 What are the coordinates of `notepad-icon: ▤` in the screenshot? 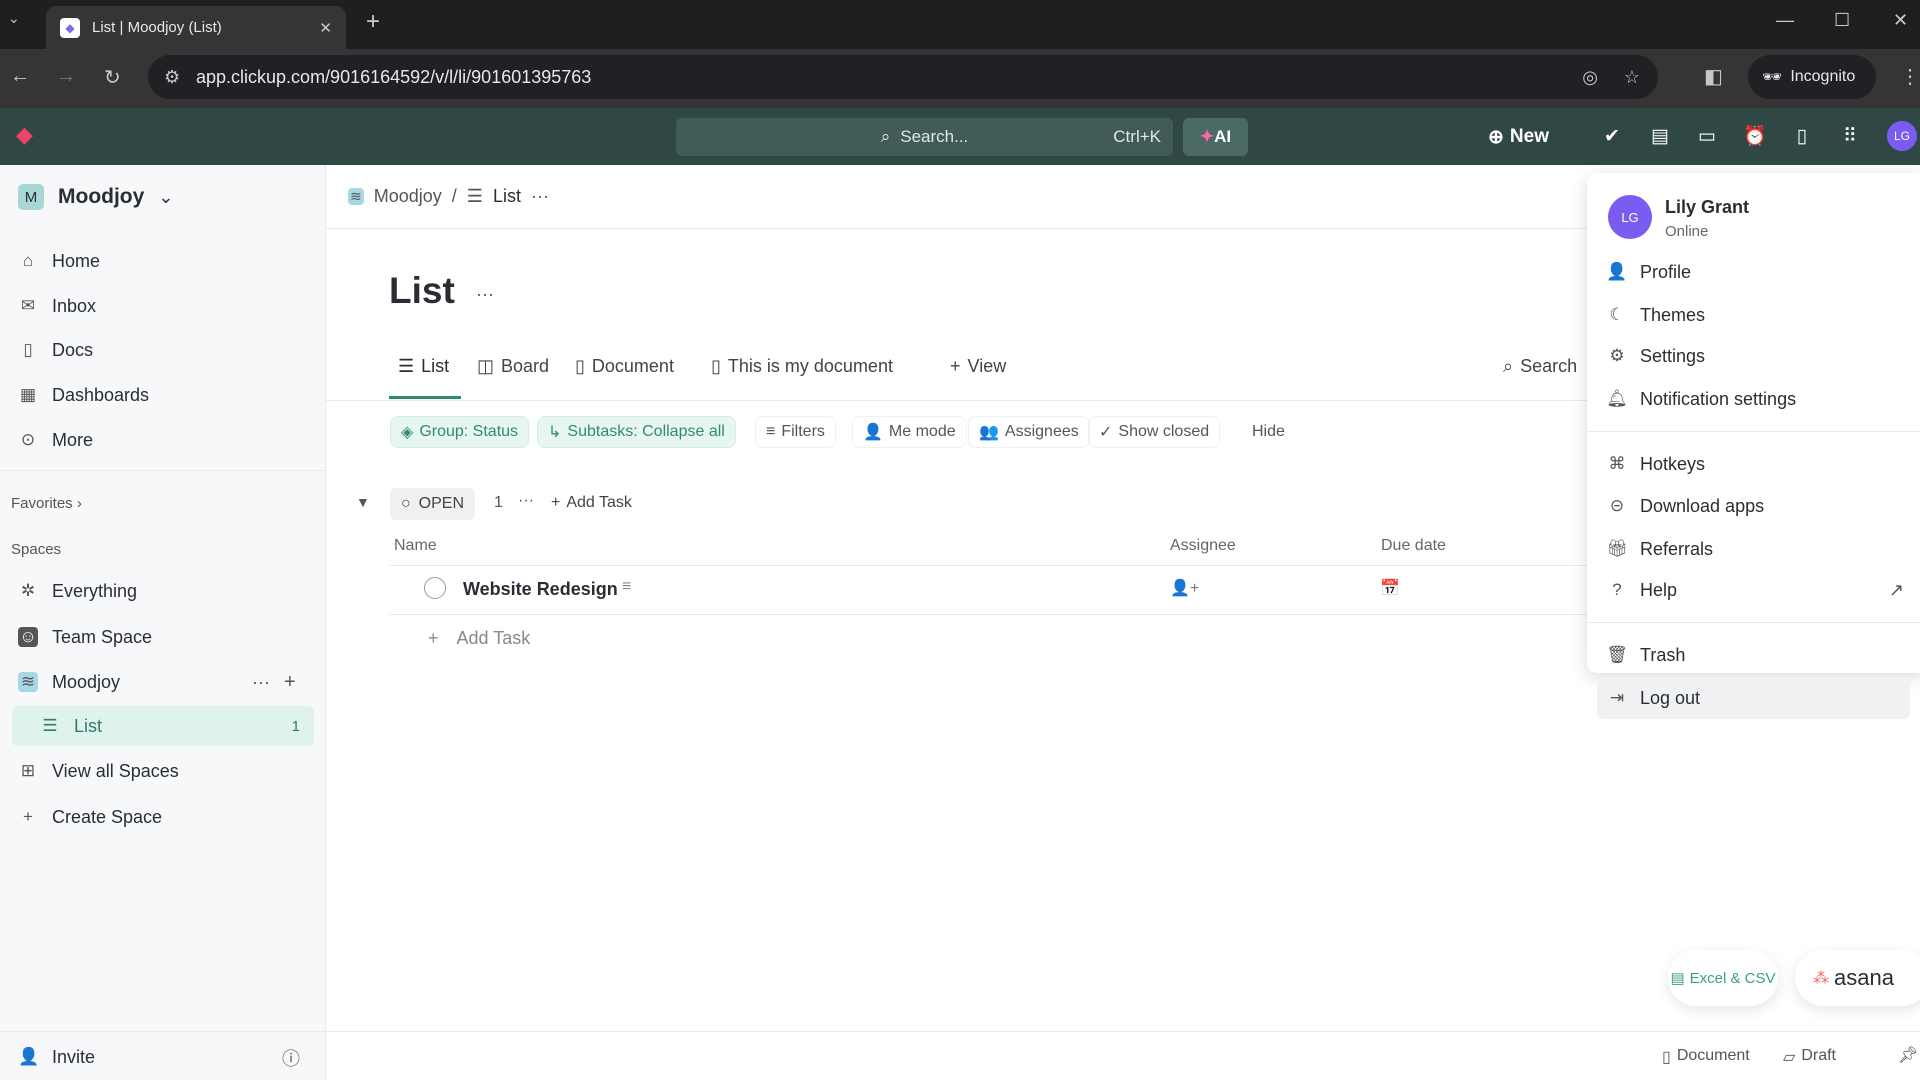 It's located at (1660, 137).